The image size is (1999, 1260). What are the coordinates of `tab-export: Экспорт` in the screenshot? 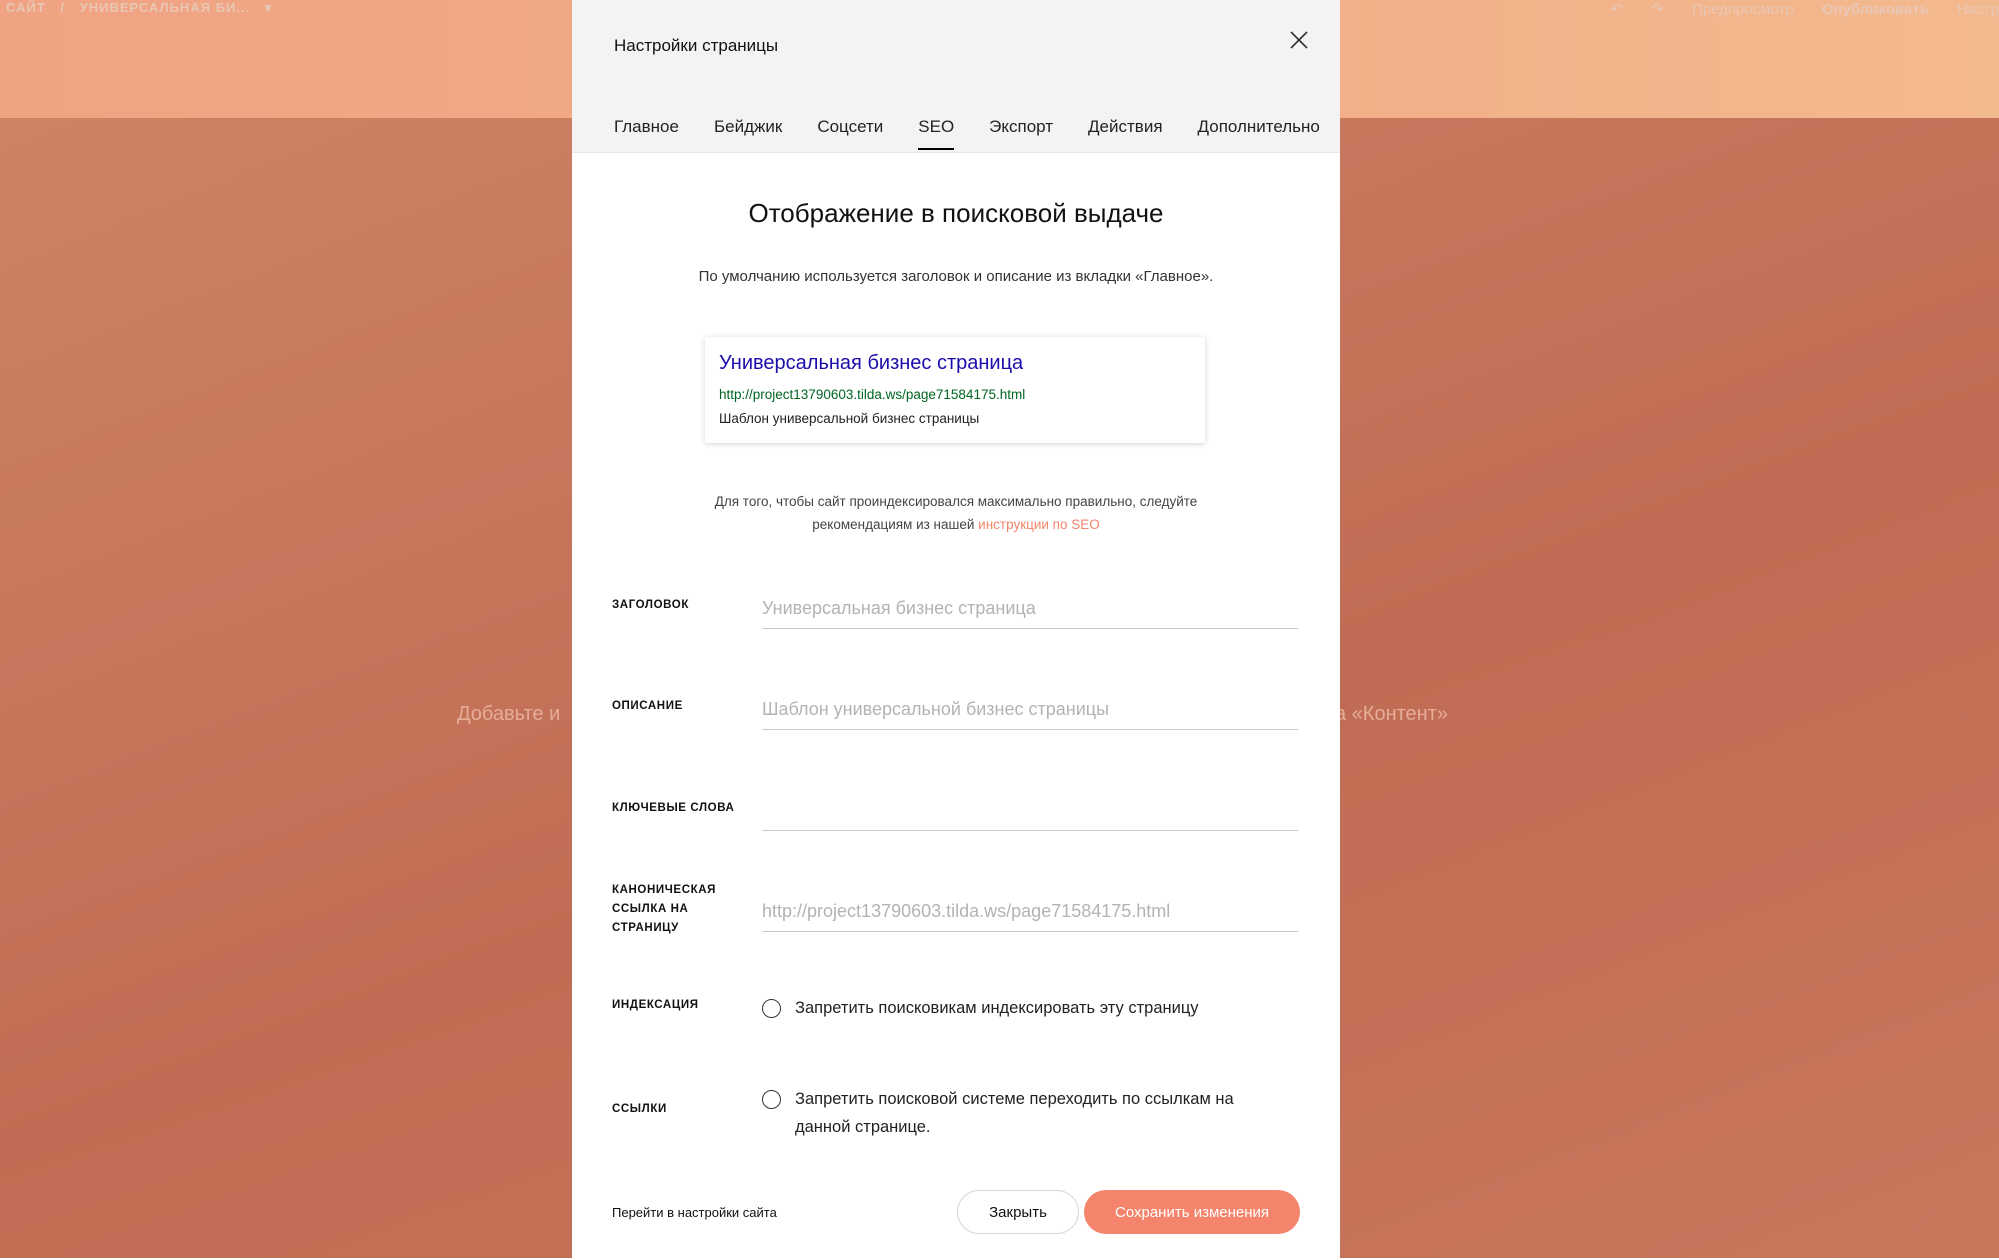 It's located at (1021, 132).